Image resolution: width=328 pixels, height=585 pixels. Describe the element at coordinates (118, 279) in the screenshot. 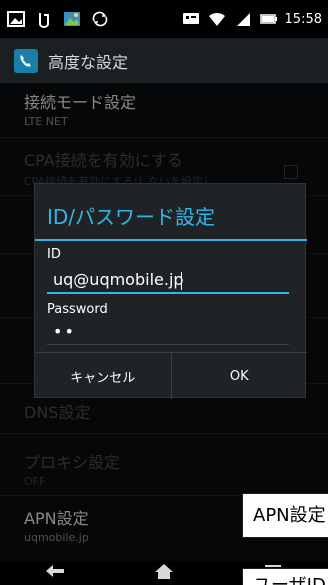

I see `id-field: uq@uqmobile.jp` at that location.